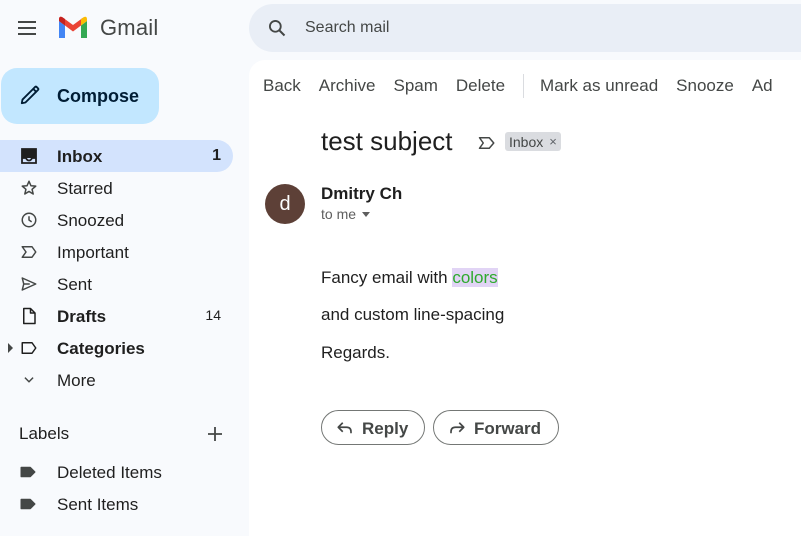 The height and width of the screenshot is (536, 801). I want to click on message-body-line-1: Fancy email with colors, so click(409, 278).